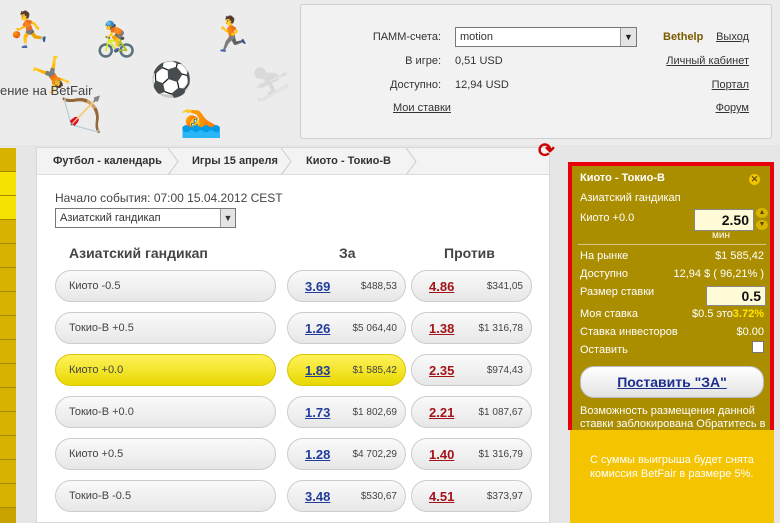  Describe the element at coordinates (165, 328) in the screenshot. I see `selection-name: Токио-В +0.5` at that location.